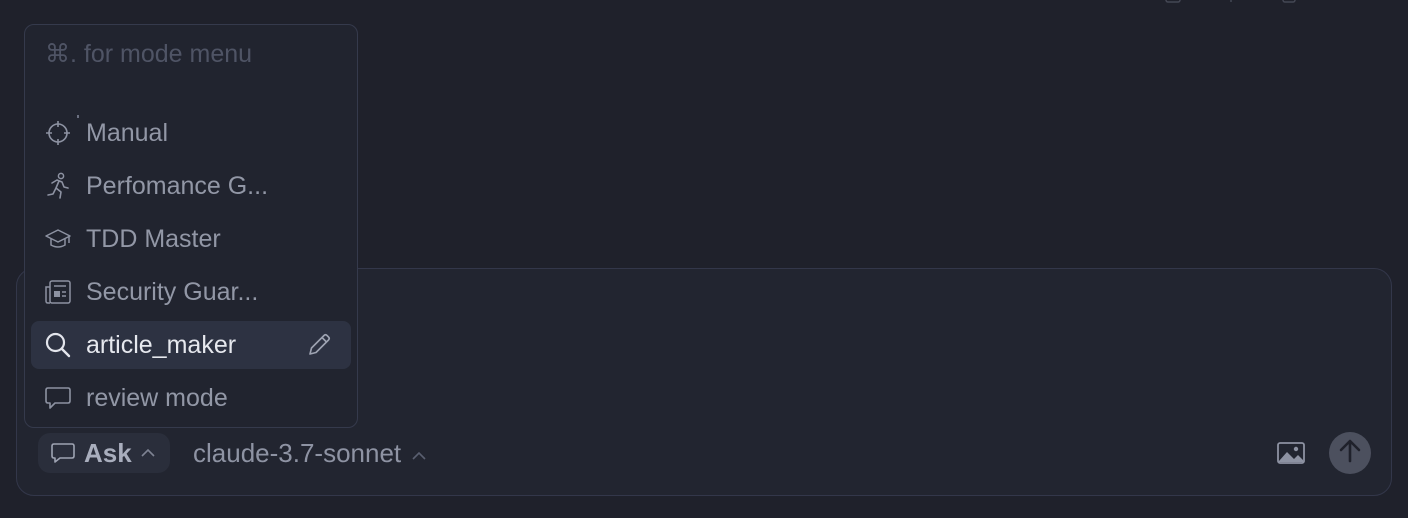  What do you see at coordinates (191, 133) in the screenshot?
I see `mode-item-manual: Manual` at bounding box center [191, 133].